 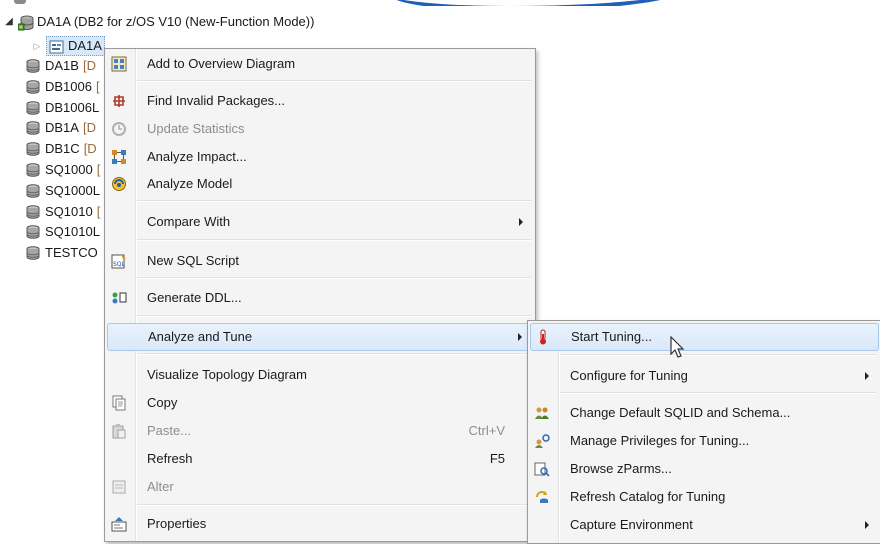 I want to click on menu-item-visualize-topology-diagram: Visualize Topology Diagram, so click(x=320, y=375).